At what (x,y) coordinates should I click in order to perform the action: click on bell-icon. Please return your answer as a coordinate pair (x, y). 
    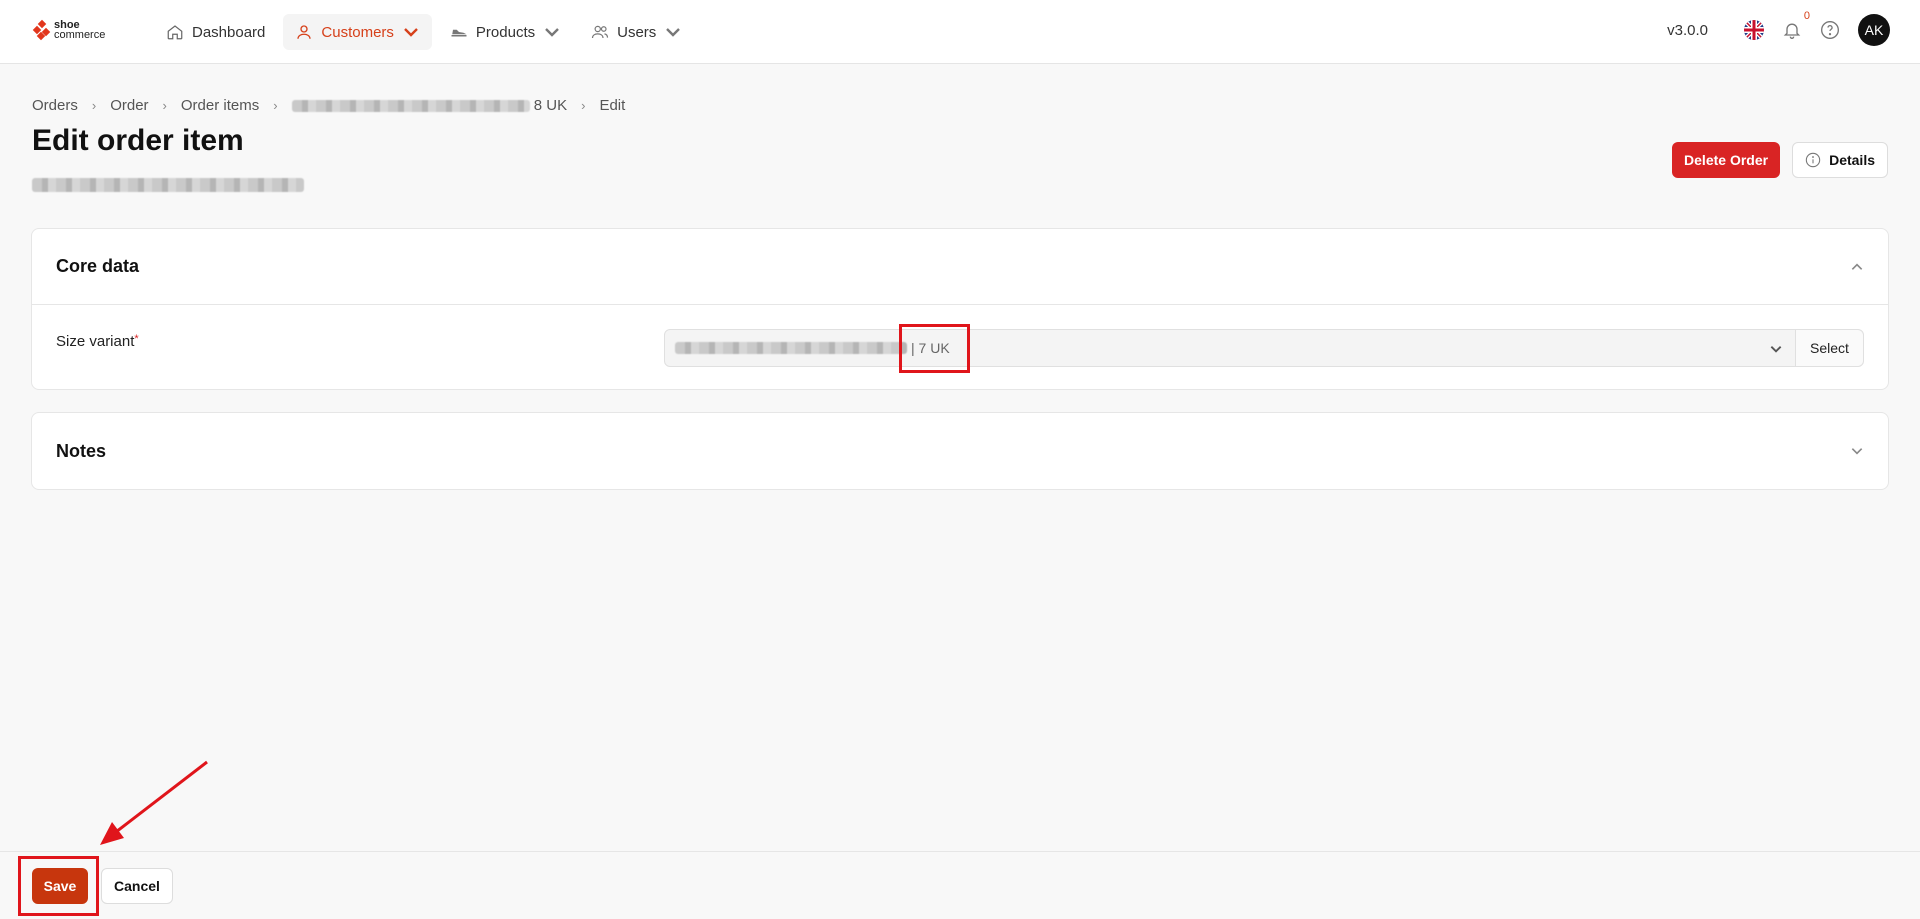
    Looking at the image, I should click on (1792, 31).